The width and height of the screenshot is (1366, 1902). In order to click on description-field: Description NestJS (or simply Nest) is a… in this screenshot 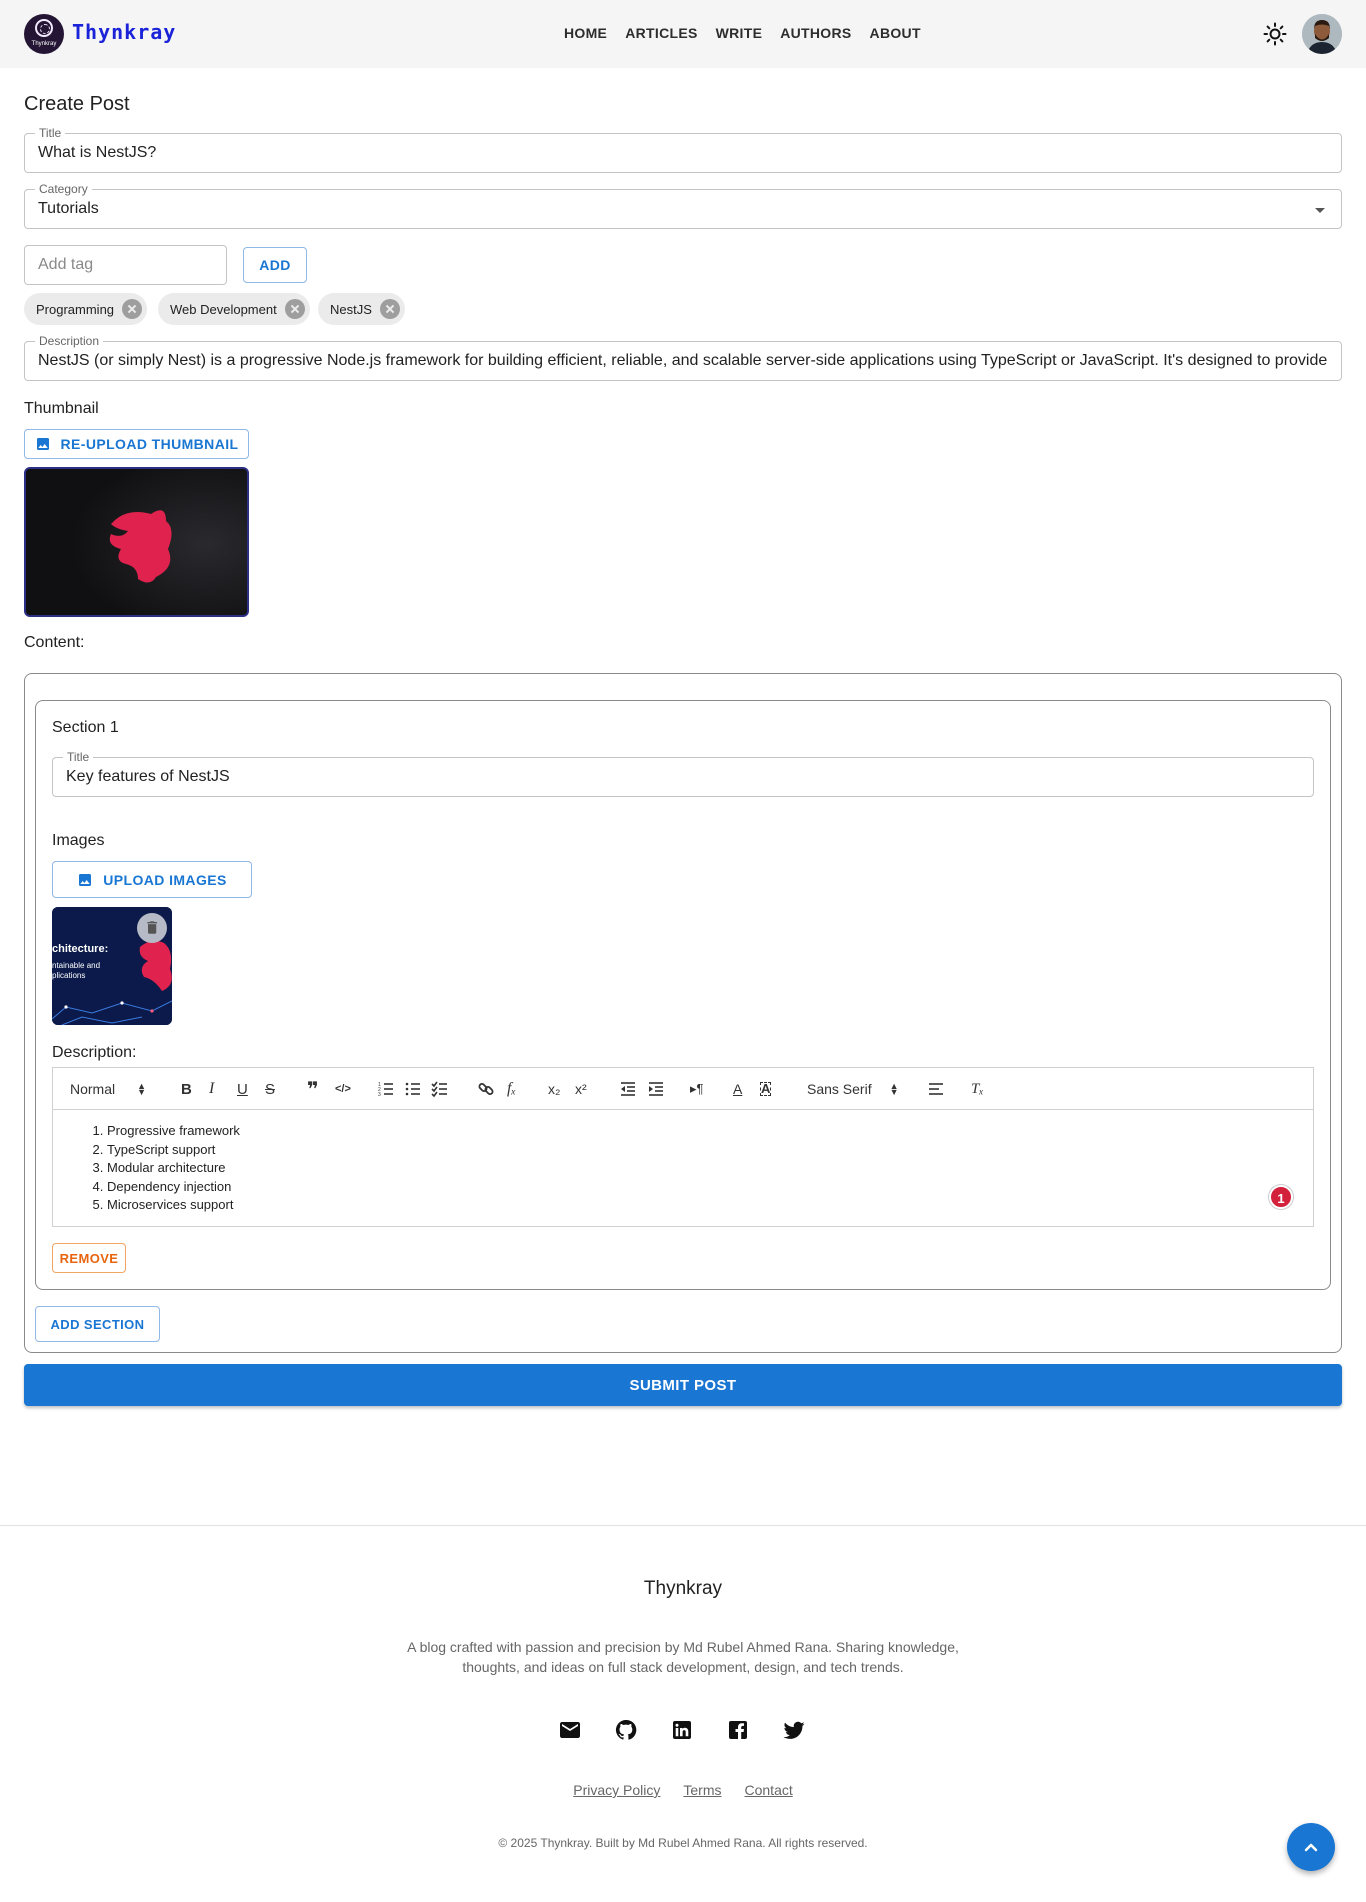, I will do `click(683, 357)`.